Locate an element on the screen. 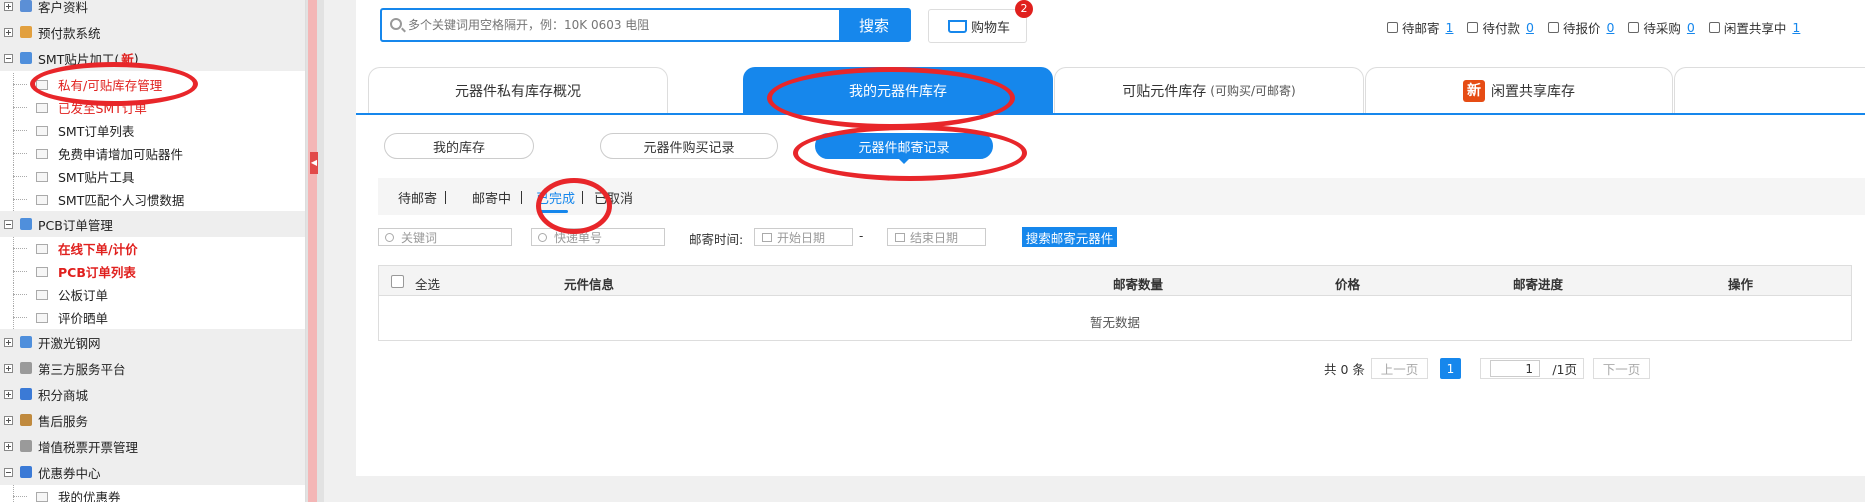 The width and height of the screenshot is (1865, 502). date-range-dash: - is located at coordinates (861, 236).